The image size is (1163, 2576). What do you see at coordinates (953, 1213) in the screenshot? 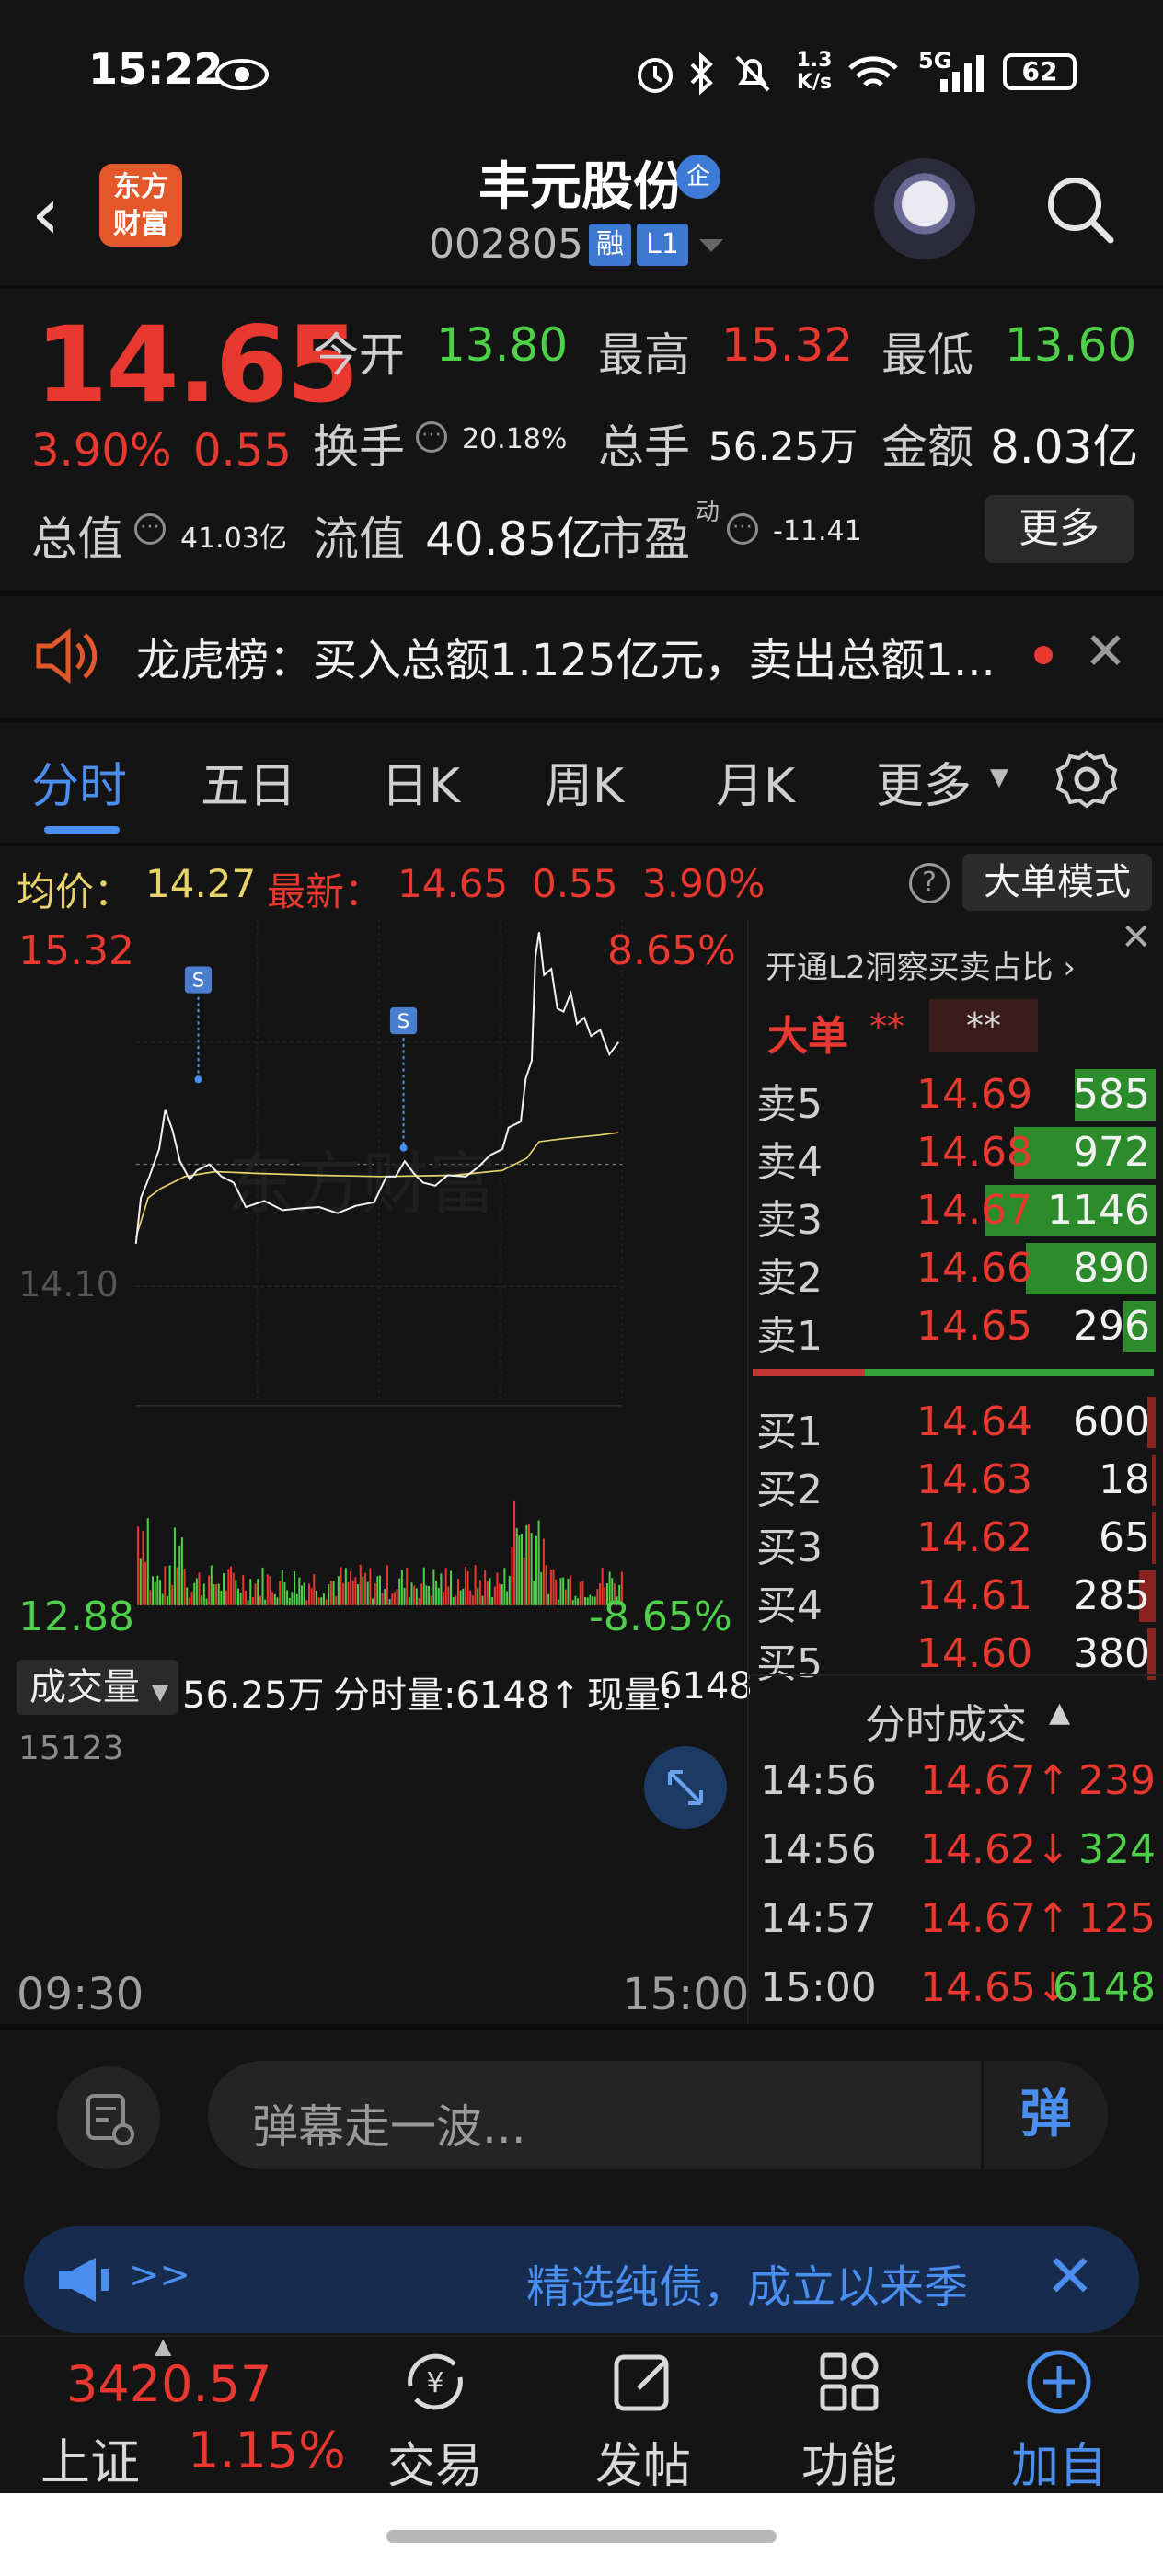
I see `ask-row: 卖3 14.67 1146` at bounding box center [953, 1213].